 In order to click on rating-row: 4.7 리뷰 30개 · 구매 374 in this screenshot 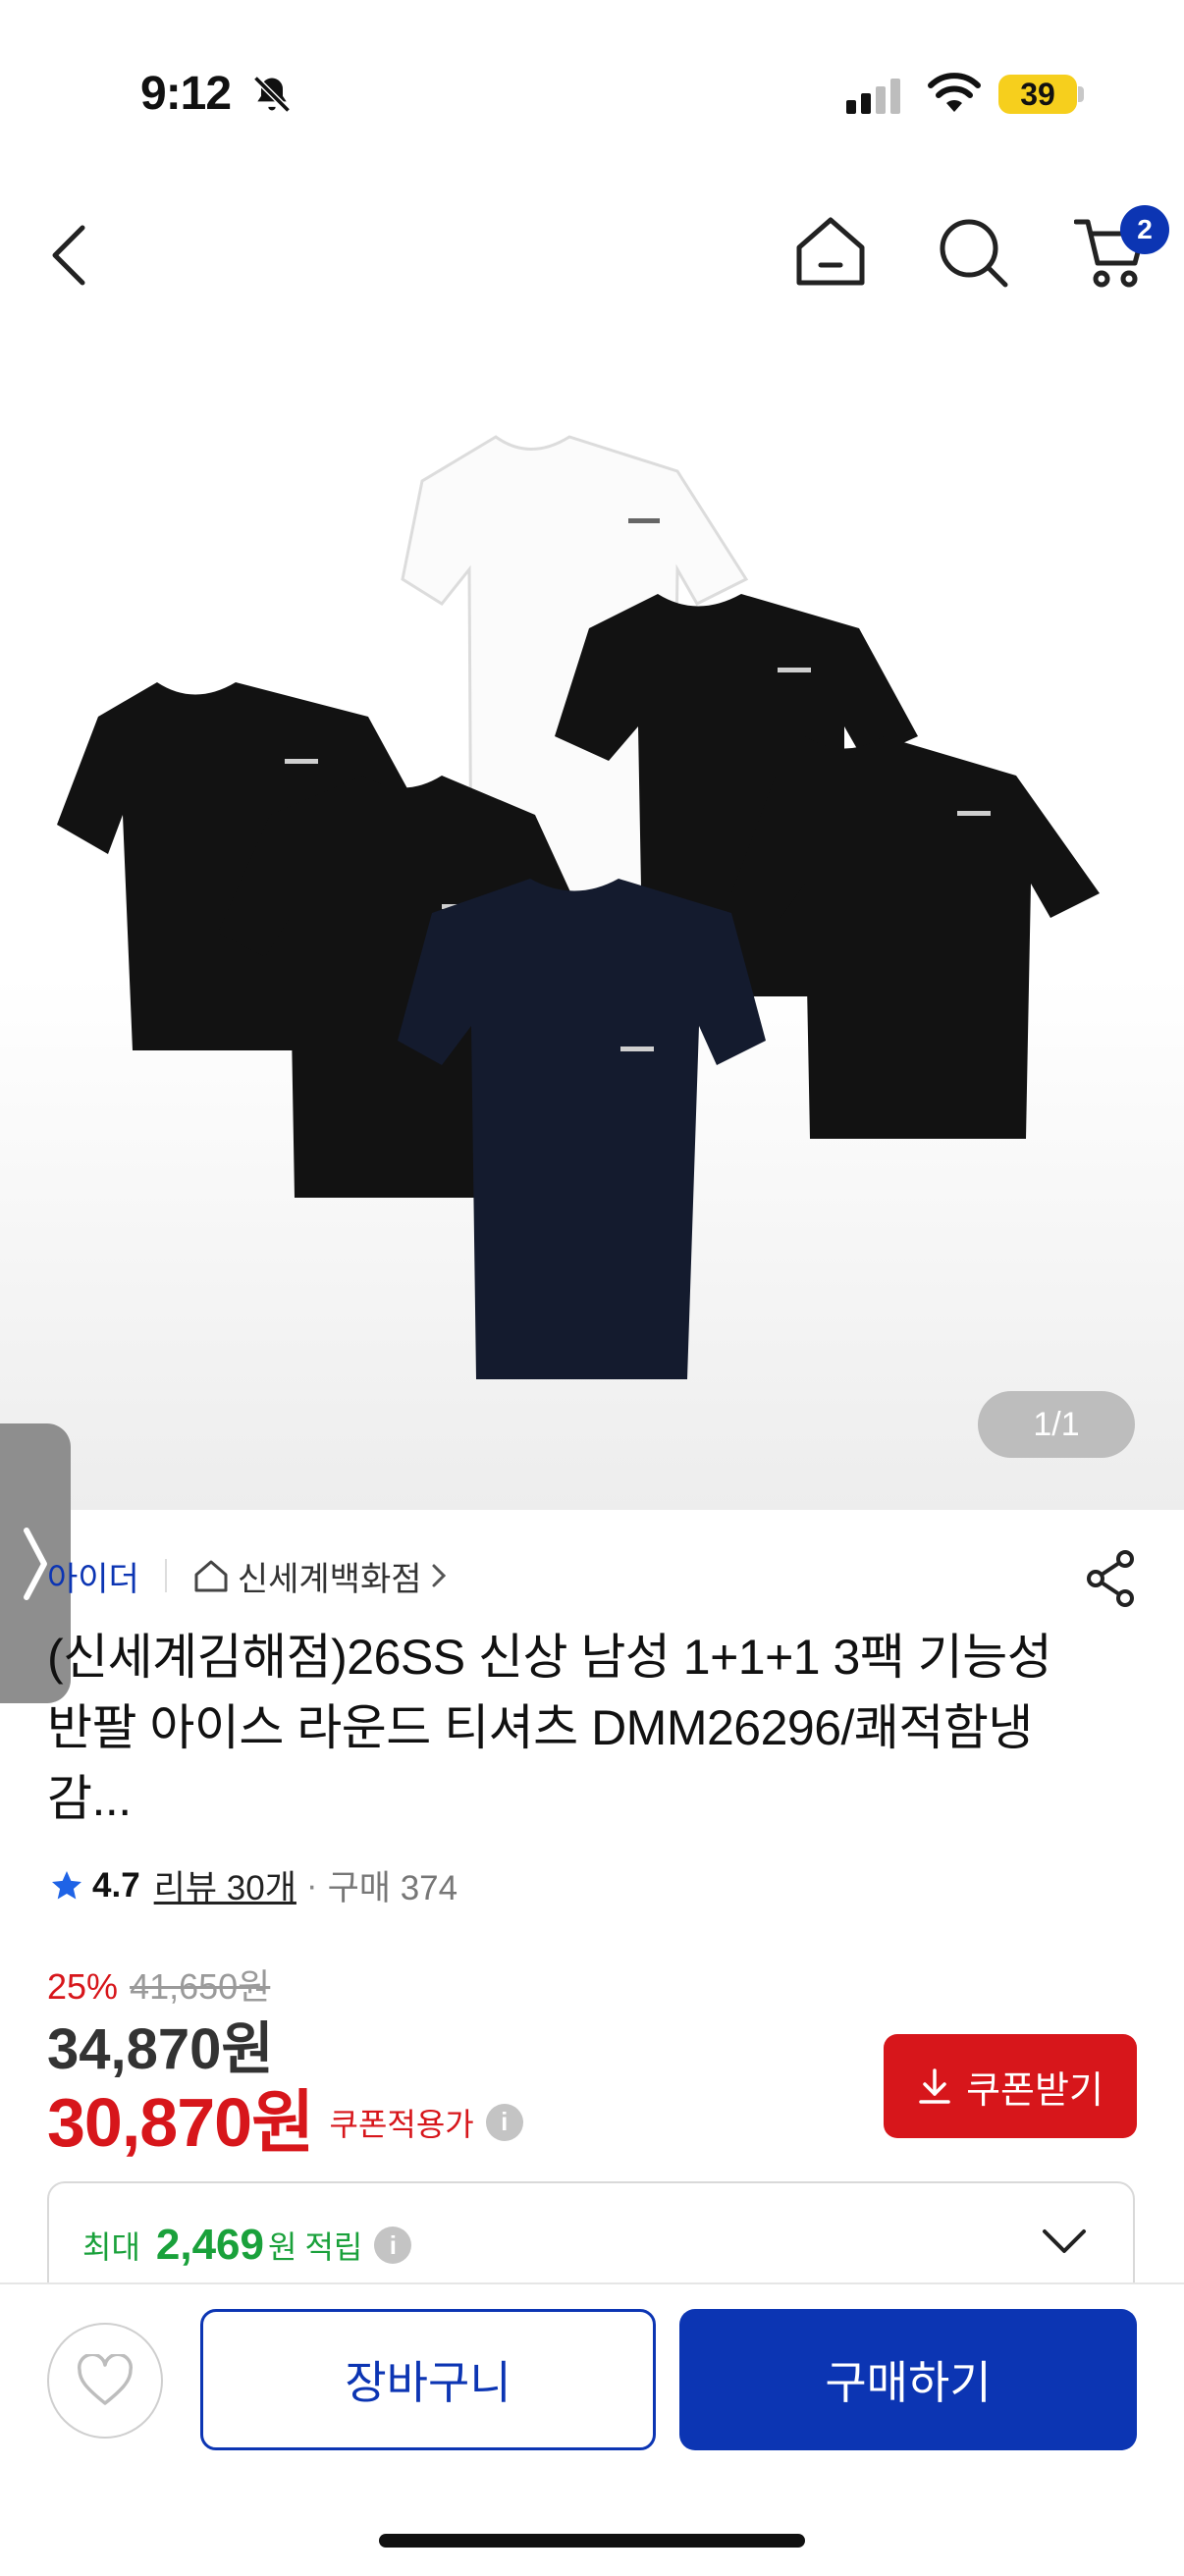, I will do `click(253, 1885)`.